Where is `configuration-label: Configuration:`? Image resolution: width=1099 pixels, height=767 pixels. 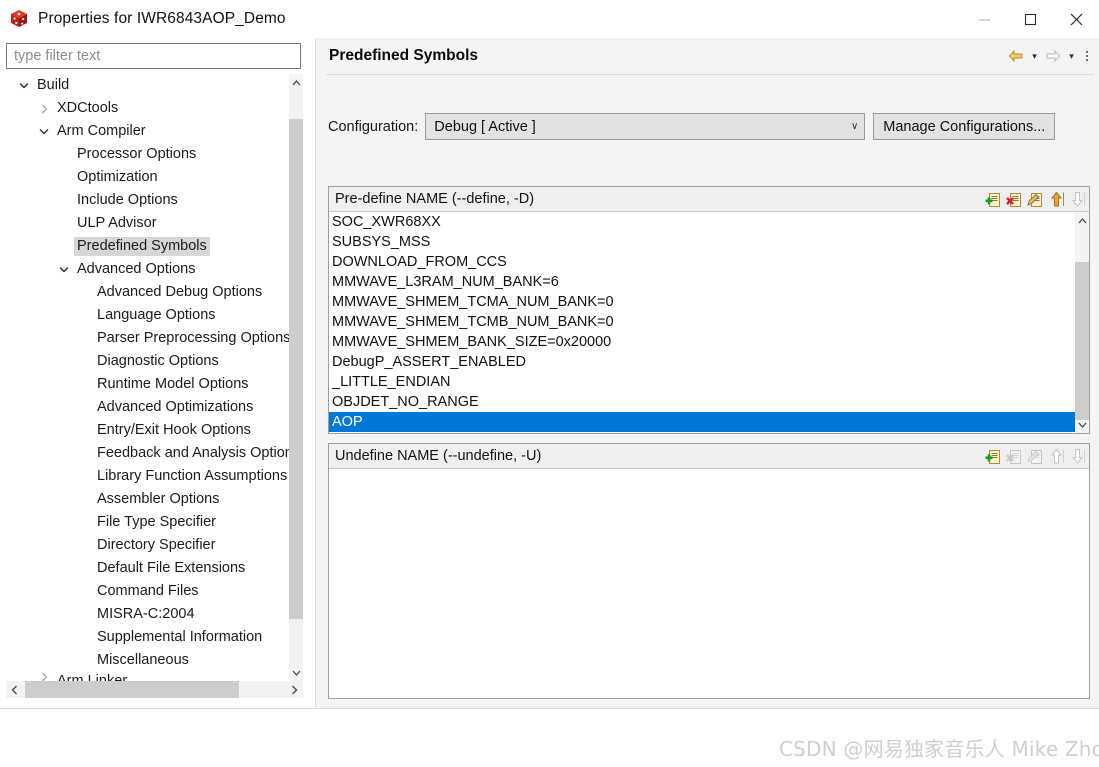 configuration-label: Configuration: is located at coordinates (373, 126).